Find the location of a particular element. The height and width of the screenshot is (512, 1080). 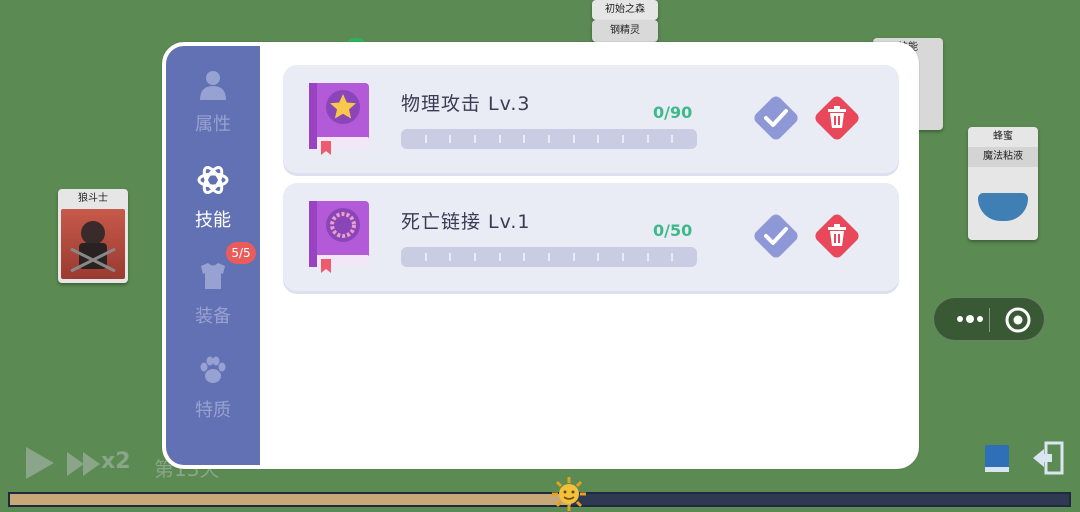

person-icon is located at coordinates (213, 84).